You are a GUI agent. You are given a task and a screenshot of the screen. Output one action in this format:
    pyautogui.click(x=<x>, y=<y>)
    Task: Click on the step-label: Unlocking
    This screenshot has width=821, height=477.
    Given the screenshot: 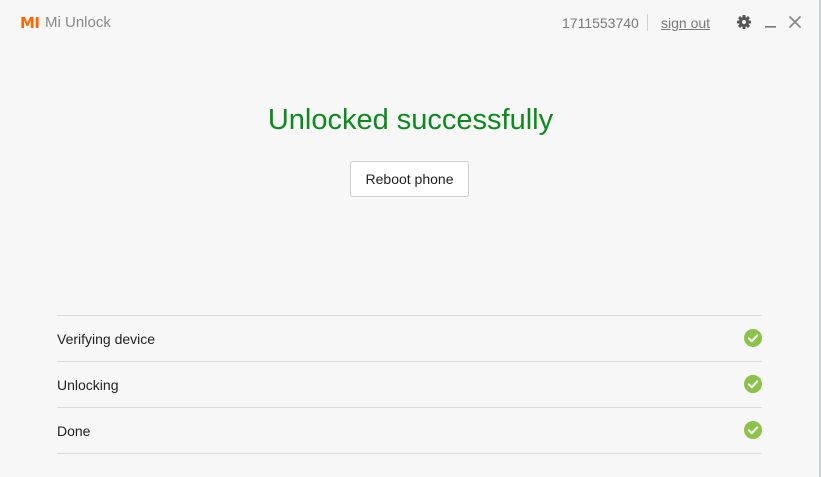 What is the action you would take?
    pyautogui.click(x=88, y=385)
    